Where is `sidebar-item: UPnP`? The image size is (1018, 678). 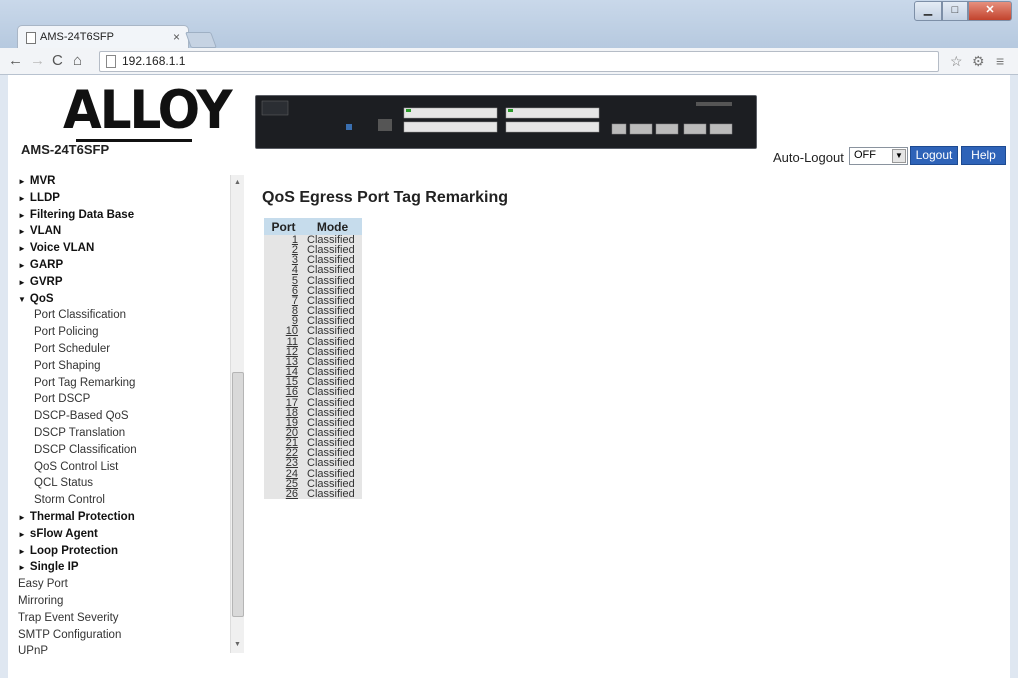
sidebar-item: UPnP is located at coordinates (123, 651).